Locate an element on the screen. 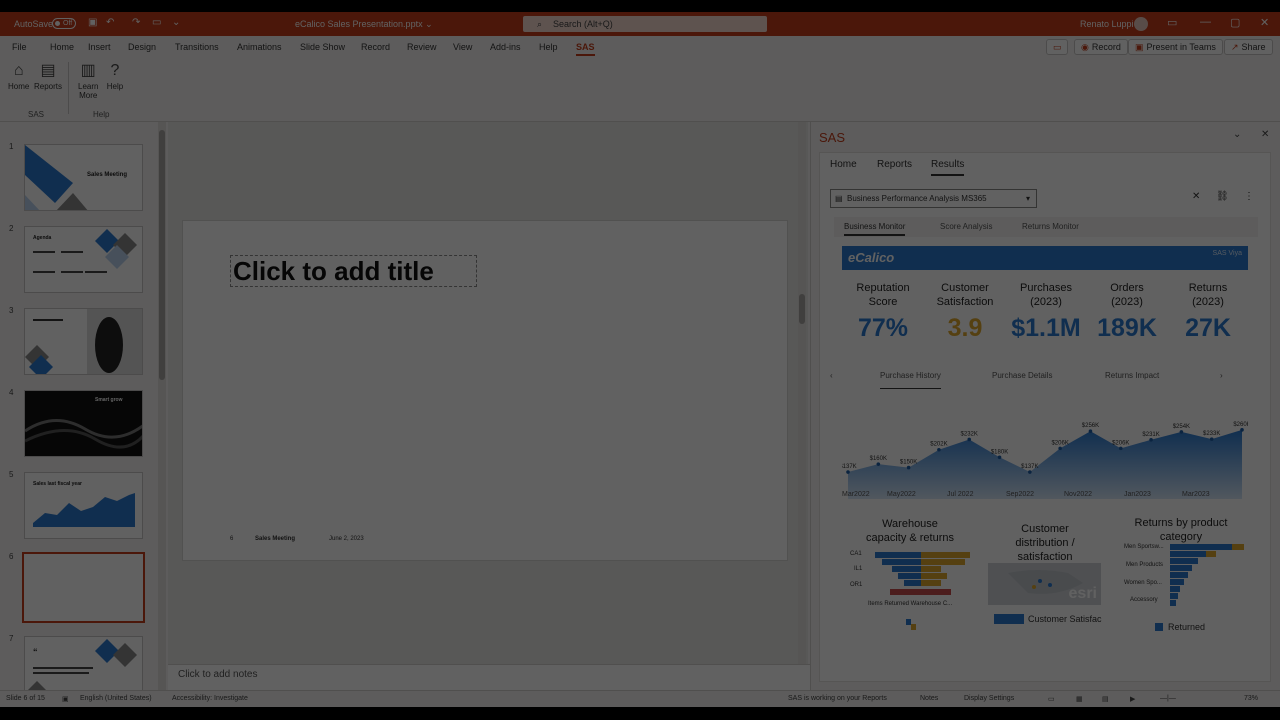  title-placeholder: Click to add title is located at coordinates (353, 271).